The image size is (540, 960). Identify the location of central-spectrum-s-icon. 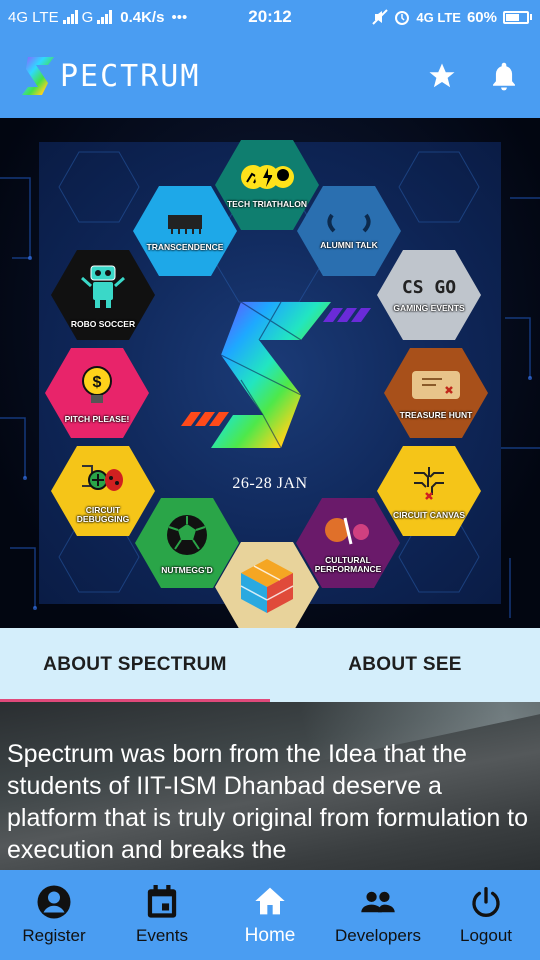
(276, 375).